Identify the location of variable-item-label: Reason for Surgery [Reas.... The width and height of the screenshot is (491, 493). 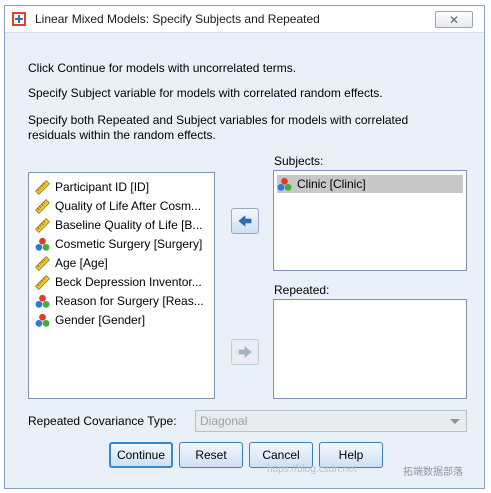
(129, 301).